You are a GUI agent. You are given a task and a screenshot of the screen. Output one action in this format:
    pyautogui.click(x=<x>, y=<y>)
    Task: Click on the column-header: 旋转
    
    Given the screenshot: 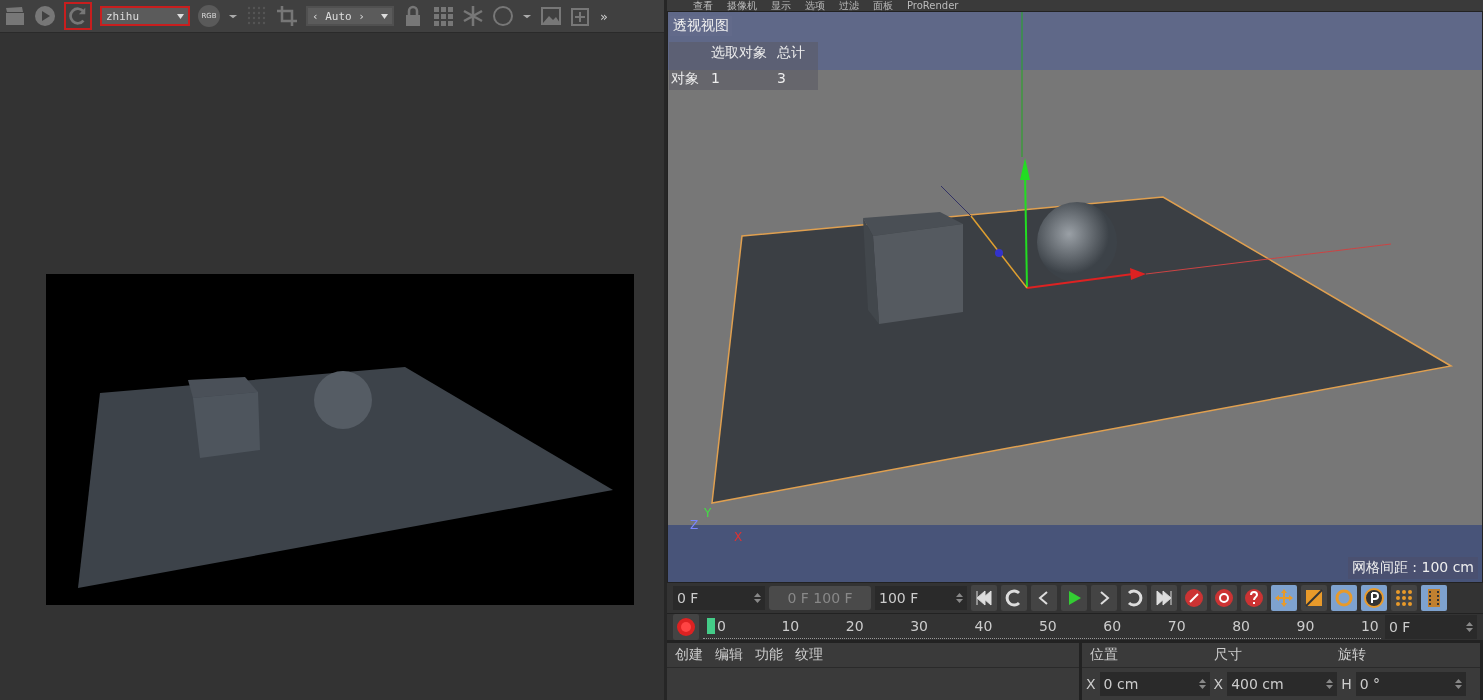 What is the action you would take?
    pyautogui.click(x=1352, y=655)
    